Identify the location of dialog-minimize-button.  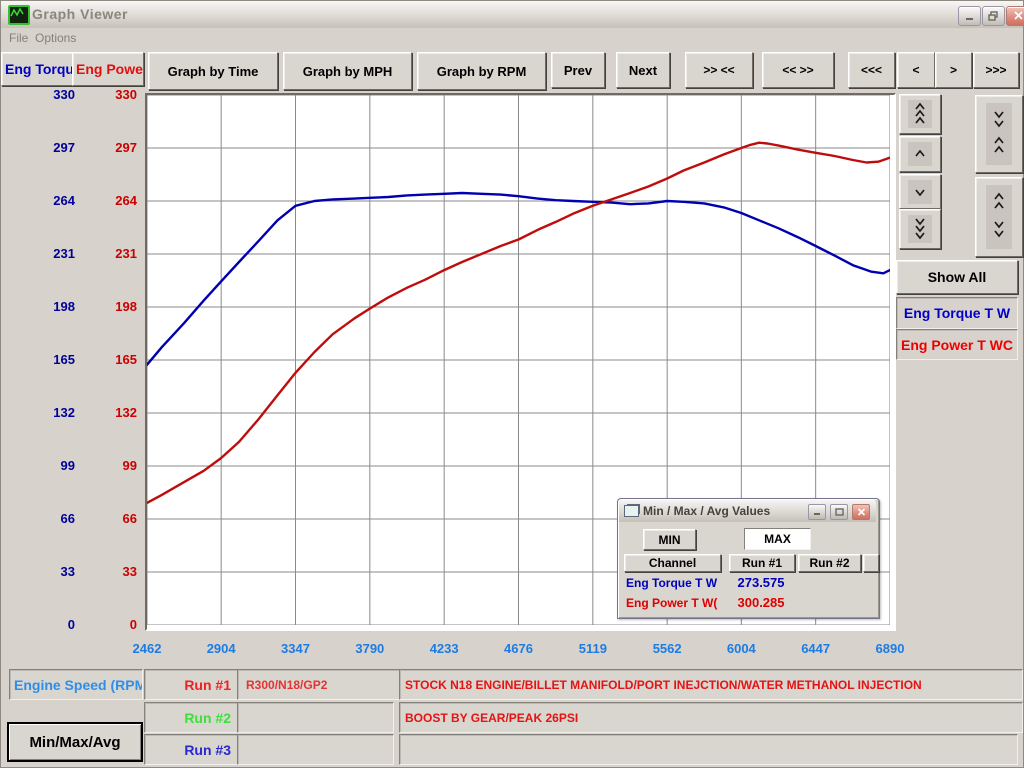
(817, 512).